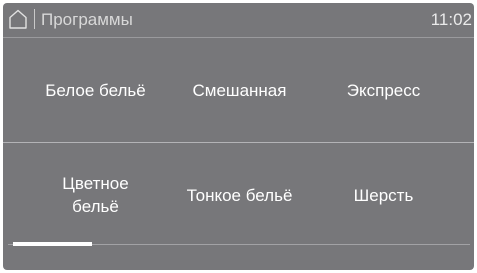 The width and height of the screenshot is (477, 273). I want to click on program-label: Белое бельё, so click(95, 90).